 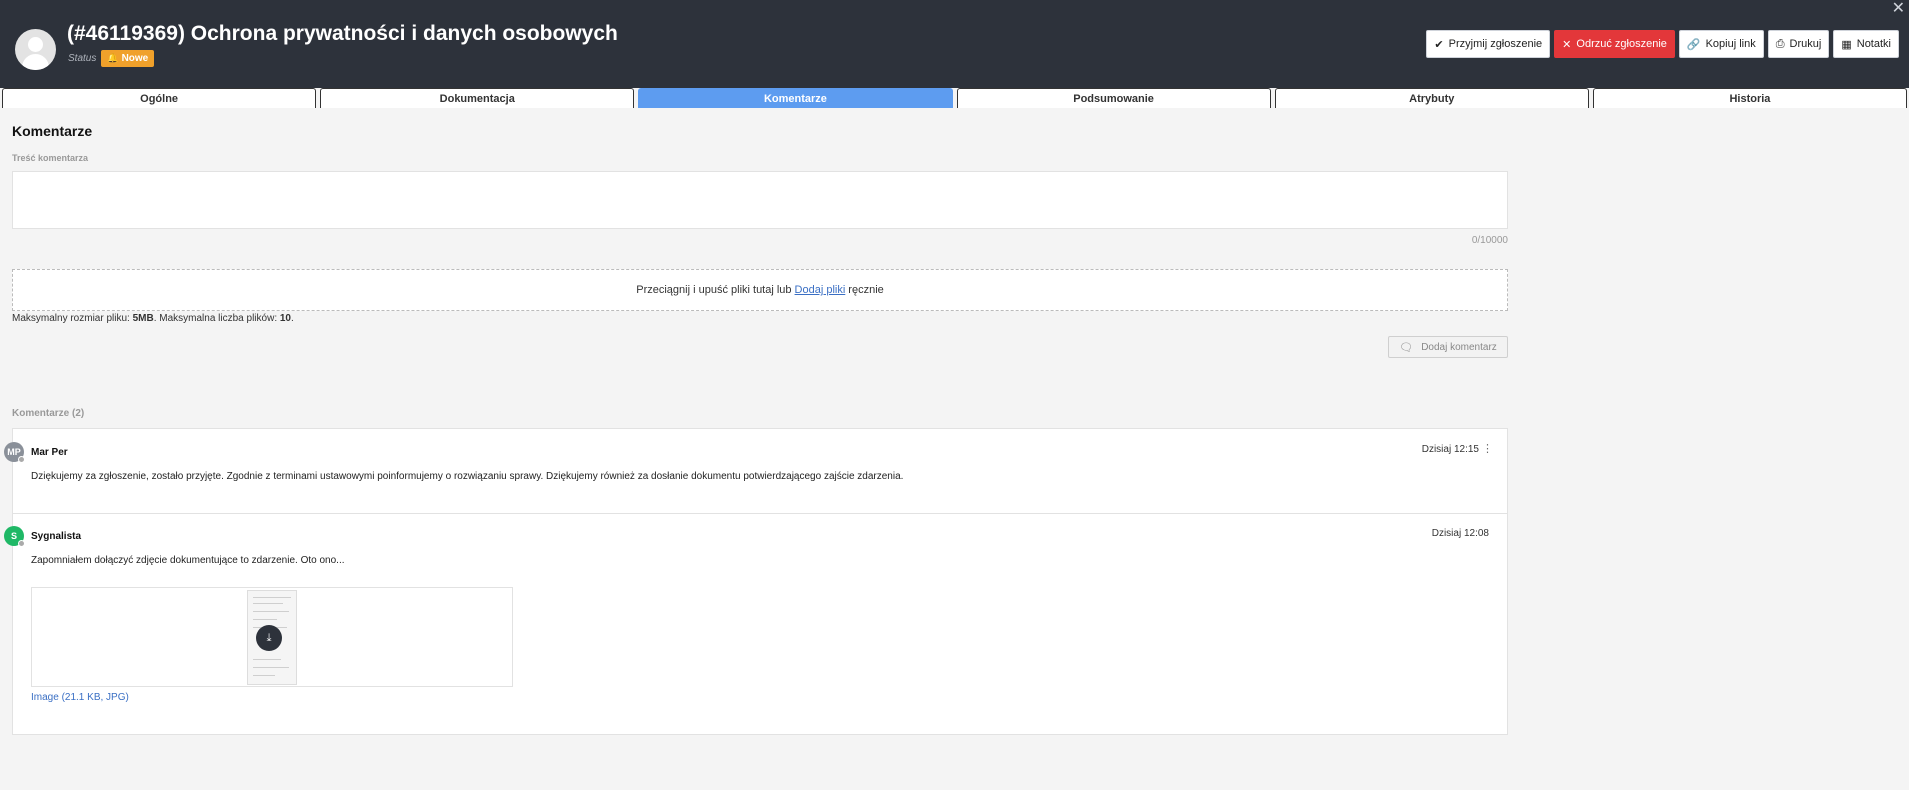 What do you see at coordinates (71, 318) in the screenshot?
I see `size-limit-label: Maksymalny rozmiar pliku:` at bounding box center [71, 318].